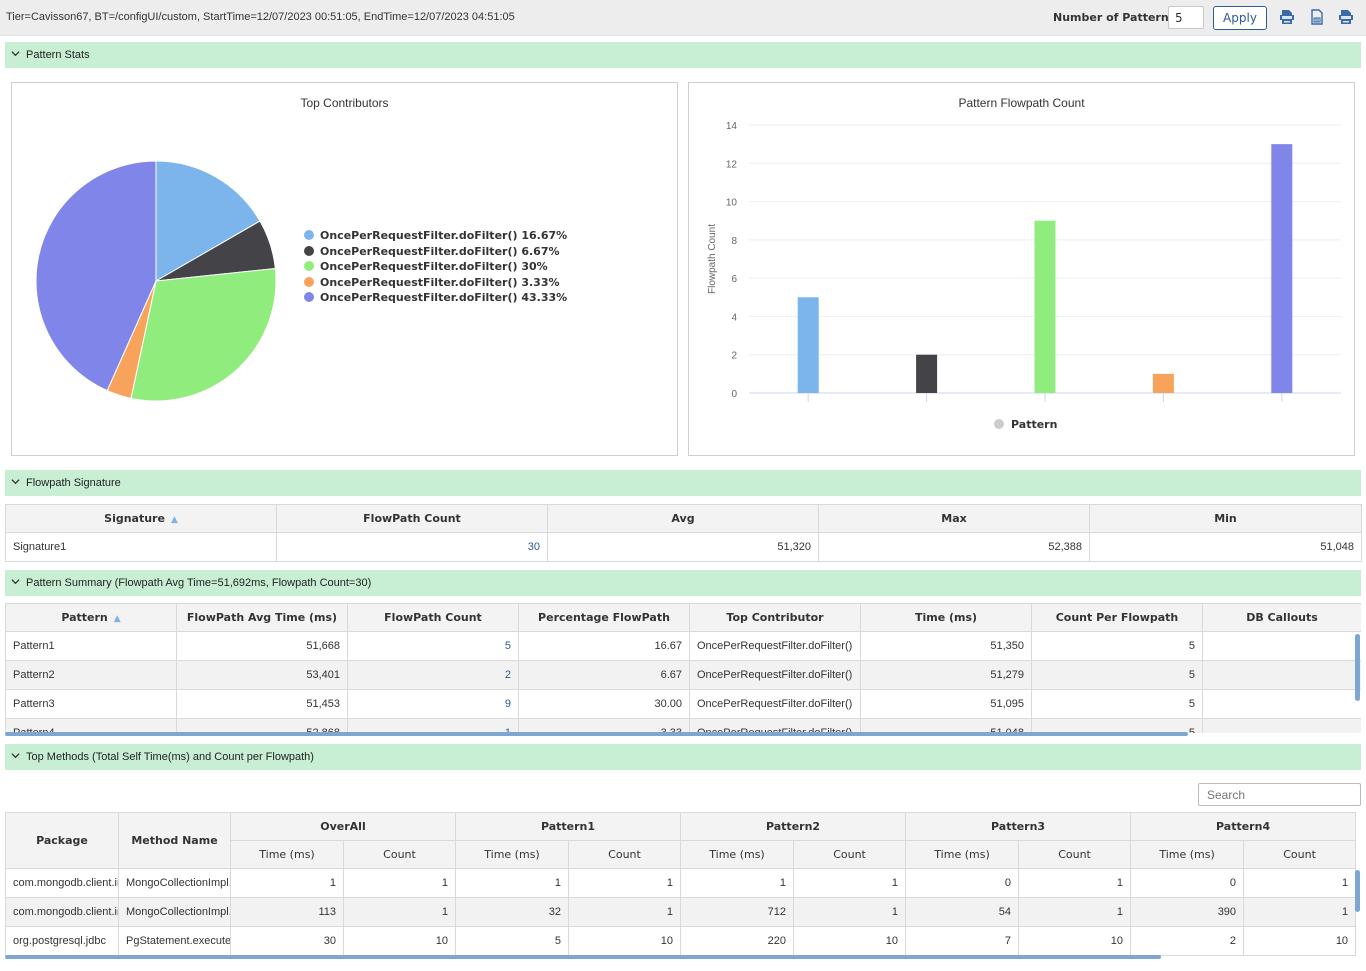 The image size is (1366, 971). What do you see at coordinates (683, 547) in the screenshot?
I see `table-row: Signature1 30 51,320 52,388 51,048` at bounding box center [683, 547].